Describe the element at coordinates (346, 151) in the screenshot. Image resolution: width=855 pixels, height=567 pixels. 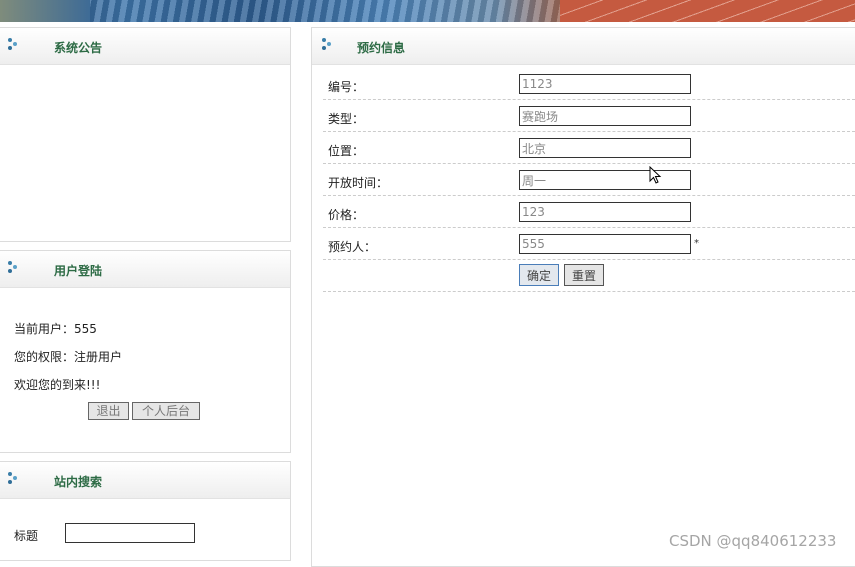
I see `booking-location-label: 位置：` at that location.